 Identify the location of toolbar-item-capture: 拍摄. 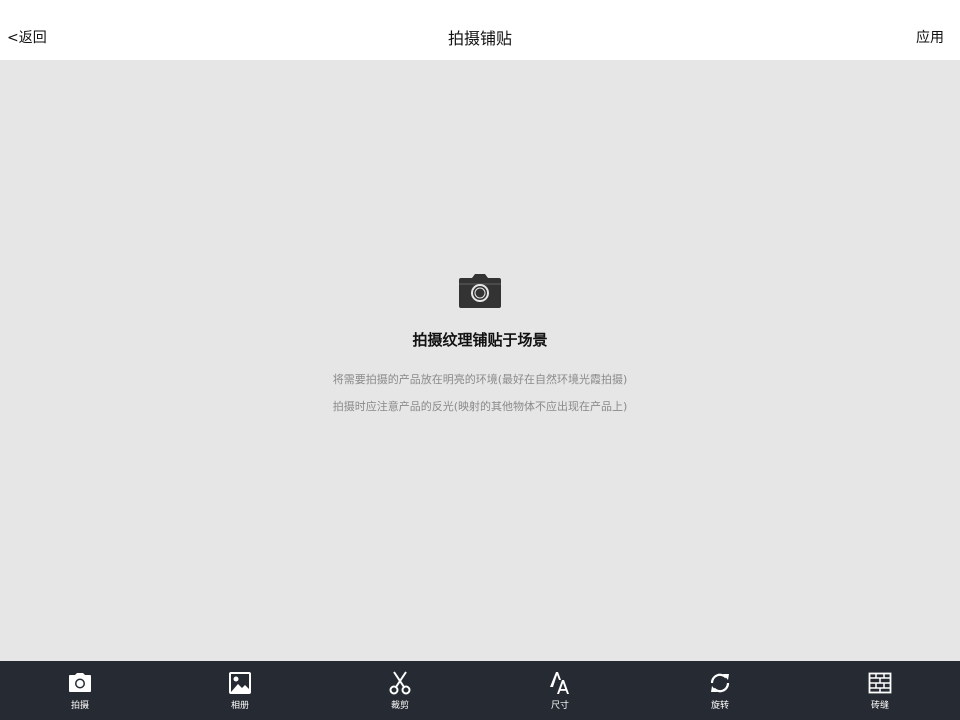
(80, 690).